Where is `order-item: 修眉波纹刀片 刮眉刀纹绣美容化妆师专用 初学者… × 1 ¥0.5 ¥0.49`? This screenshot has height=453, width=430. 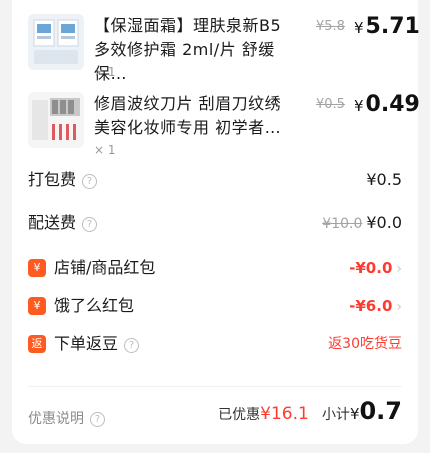 order-item: 修眉波纹刀片 刮眉刀纹绣美容化妆师专用 初学者… × 1 ¥0.5 ¥0.49 is located at coordinates (224, 127).